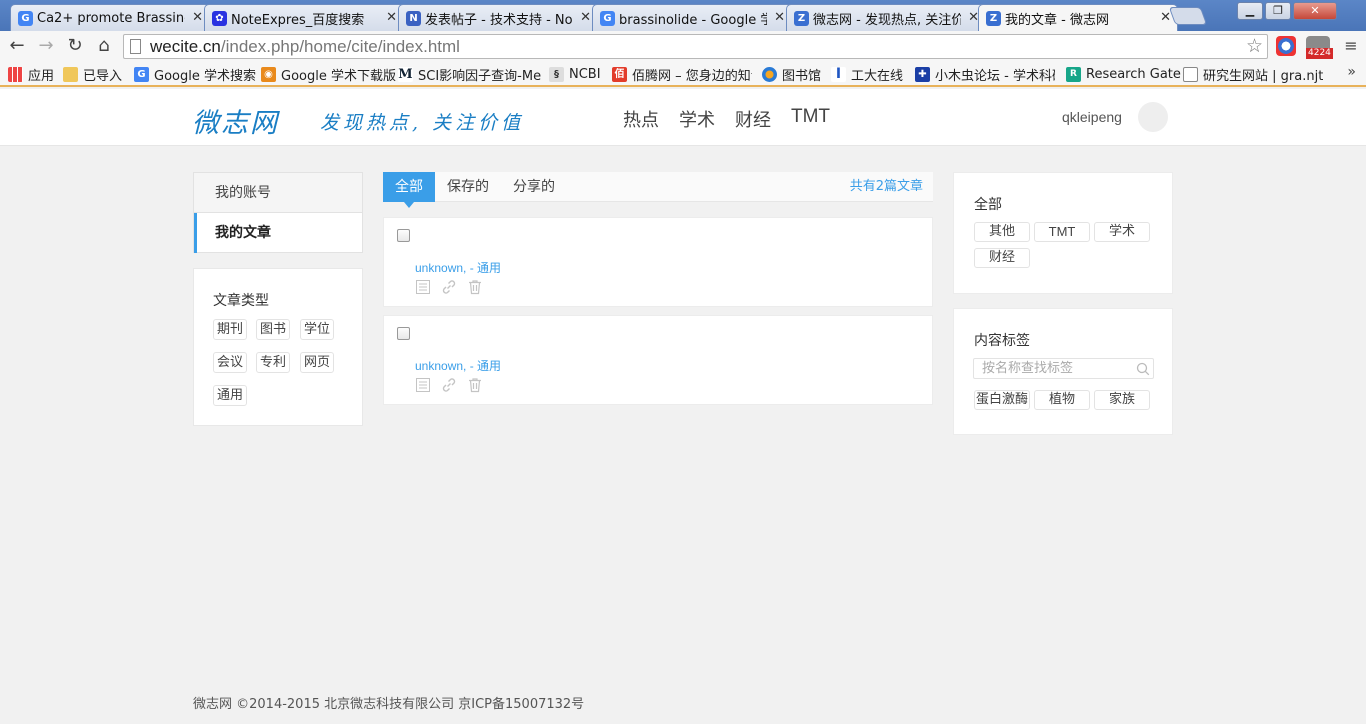  I want to click on type-book: 图书, so click(273, 329).